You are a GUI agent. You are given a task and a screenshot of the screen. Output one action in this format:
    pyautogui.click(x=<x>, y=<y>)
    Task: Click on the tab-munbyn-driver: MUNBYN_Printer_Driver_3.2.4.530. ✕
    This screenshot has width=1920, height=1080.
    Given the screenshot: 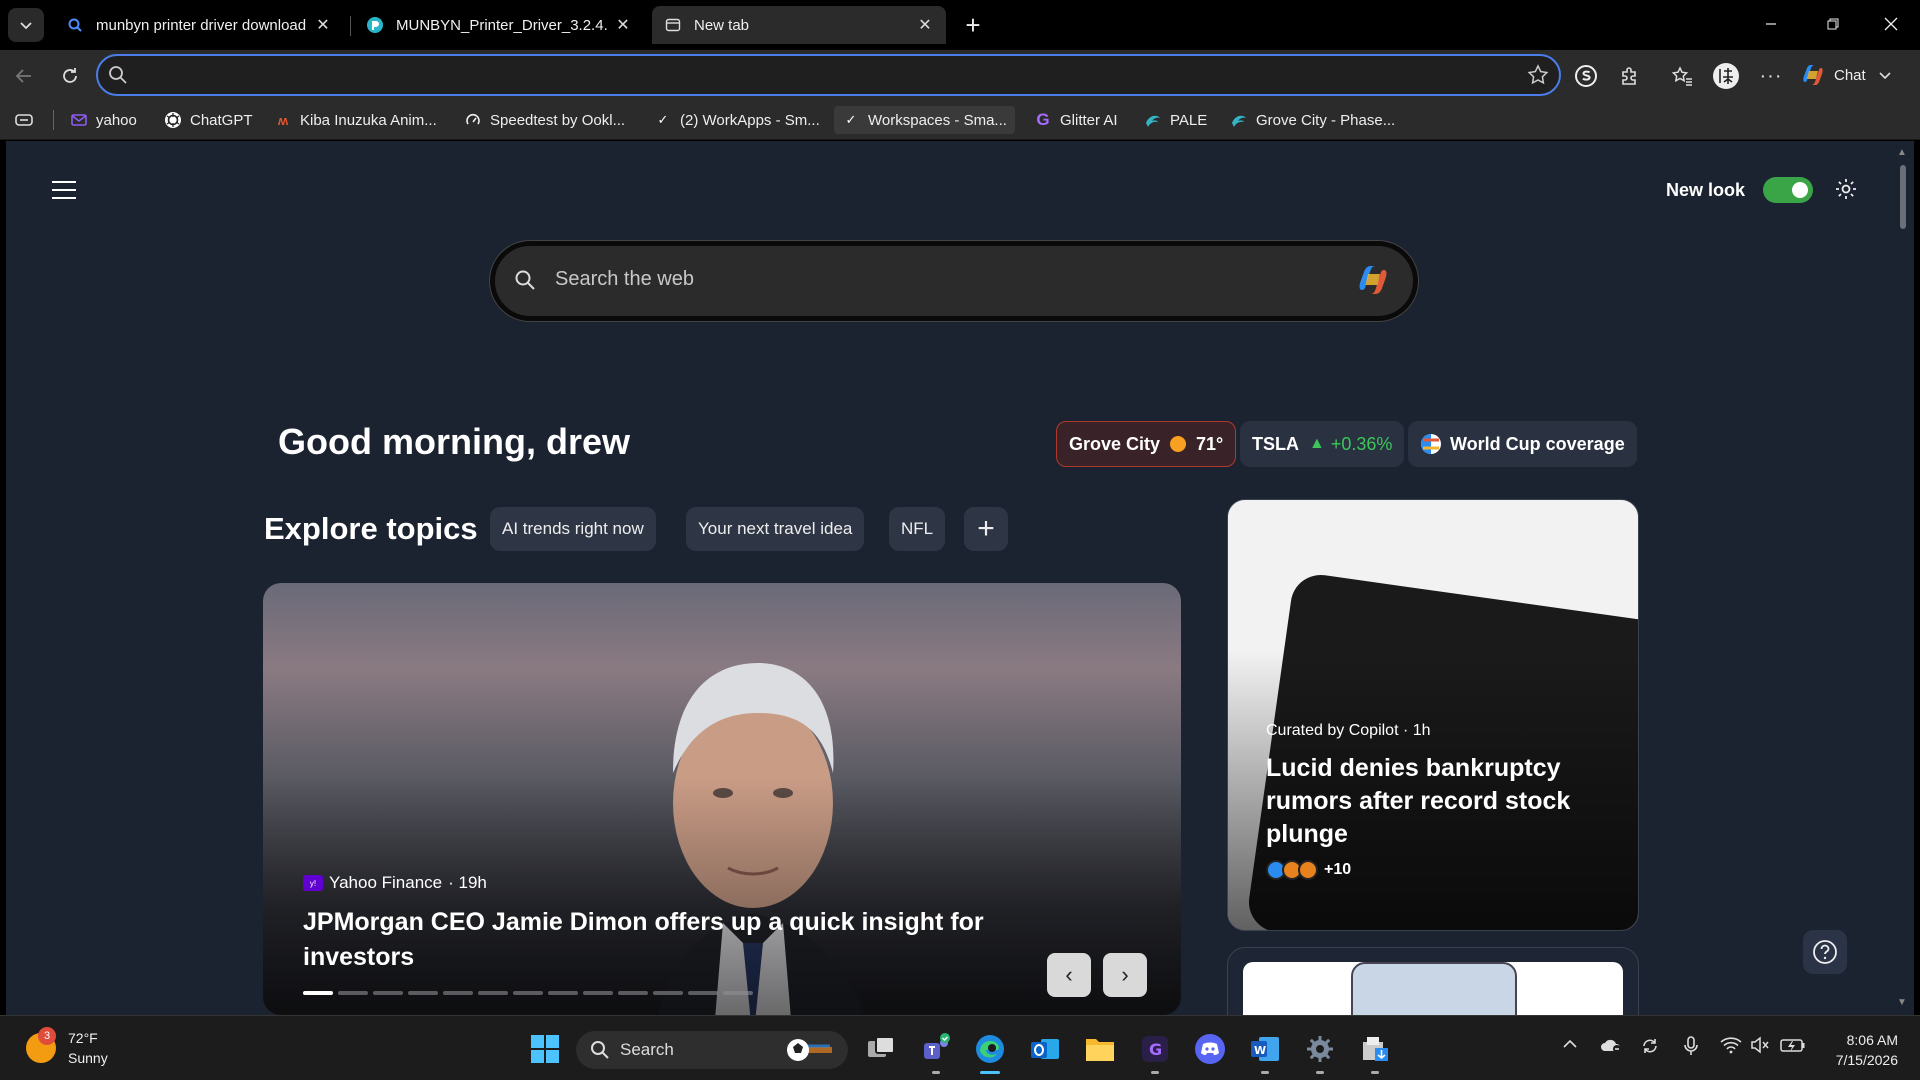 What is the action you would take?
    pyautogui.click(x=499, y=25)
    